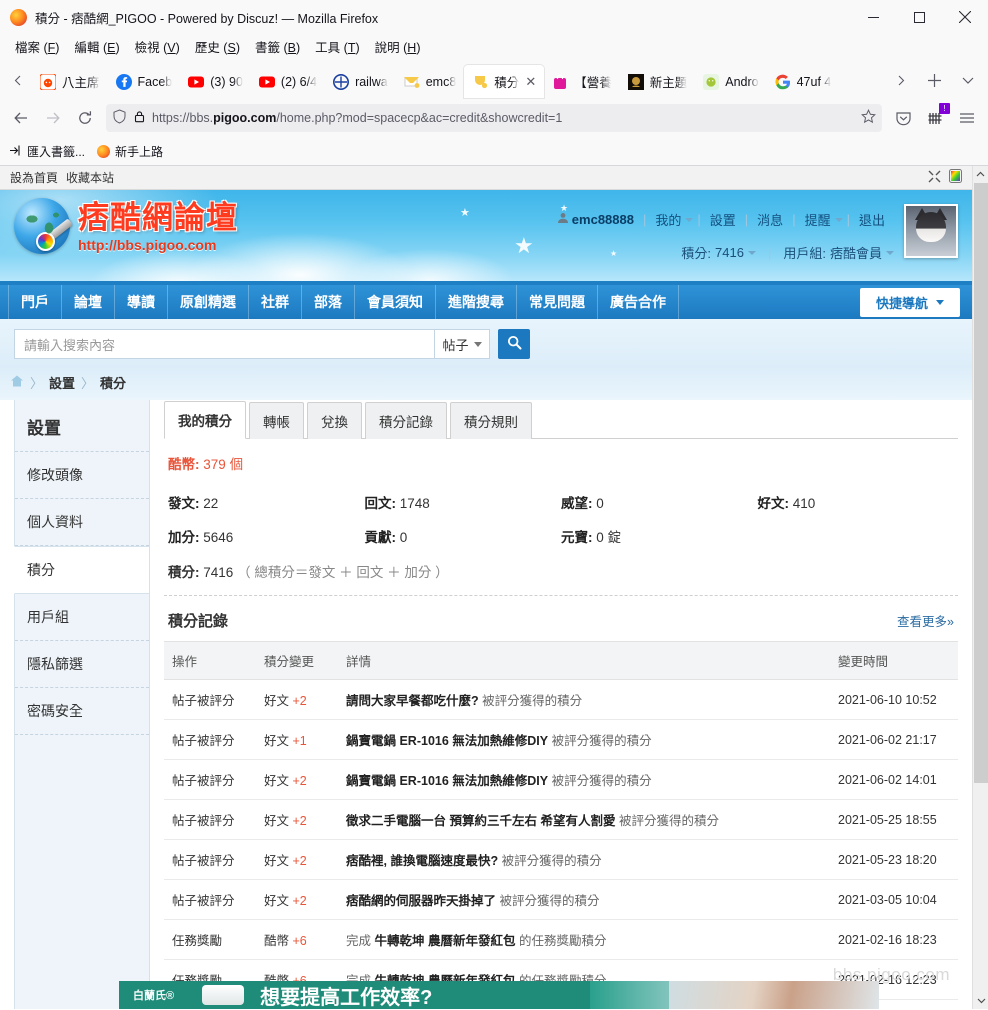 The image size is (988, 1010). What do you see at coordinates (909, 302) in the screenshot?
I see `quick-nav-button: 快捷導航` at bounding box center [909, 302].